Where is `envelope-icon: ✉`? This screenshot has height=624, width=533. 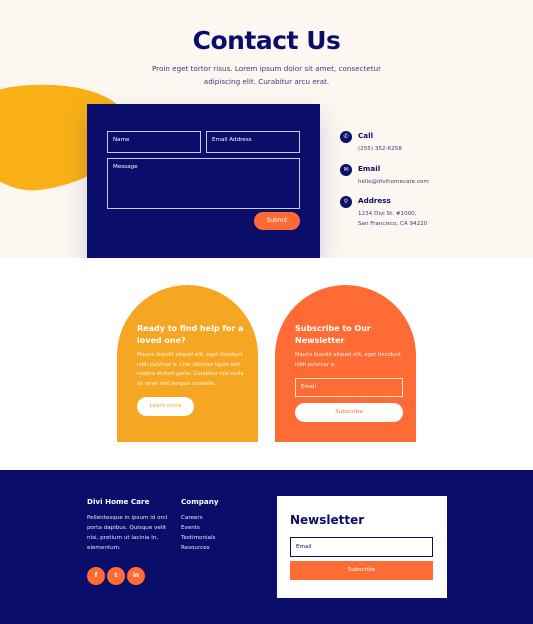
envelope-icon: ✉ is located at coordinates (346, 170).